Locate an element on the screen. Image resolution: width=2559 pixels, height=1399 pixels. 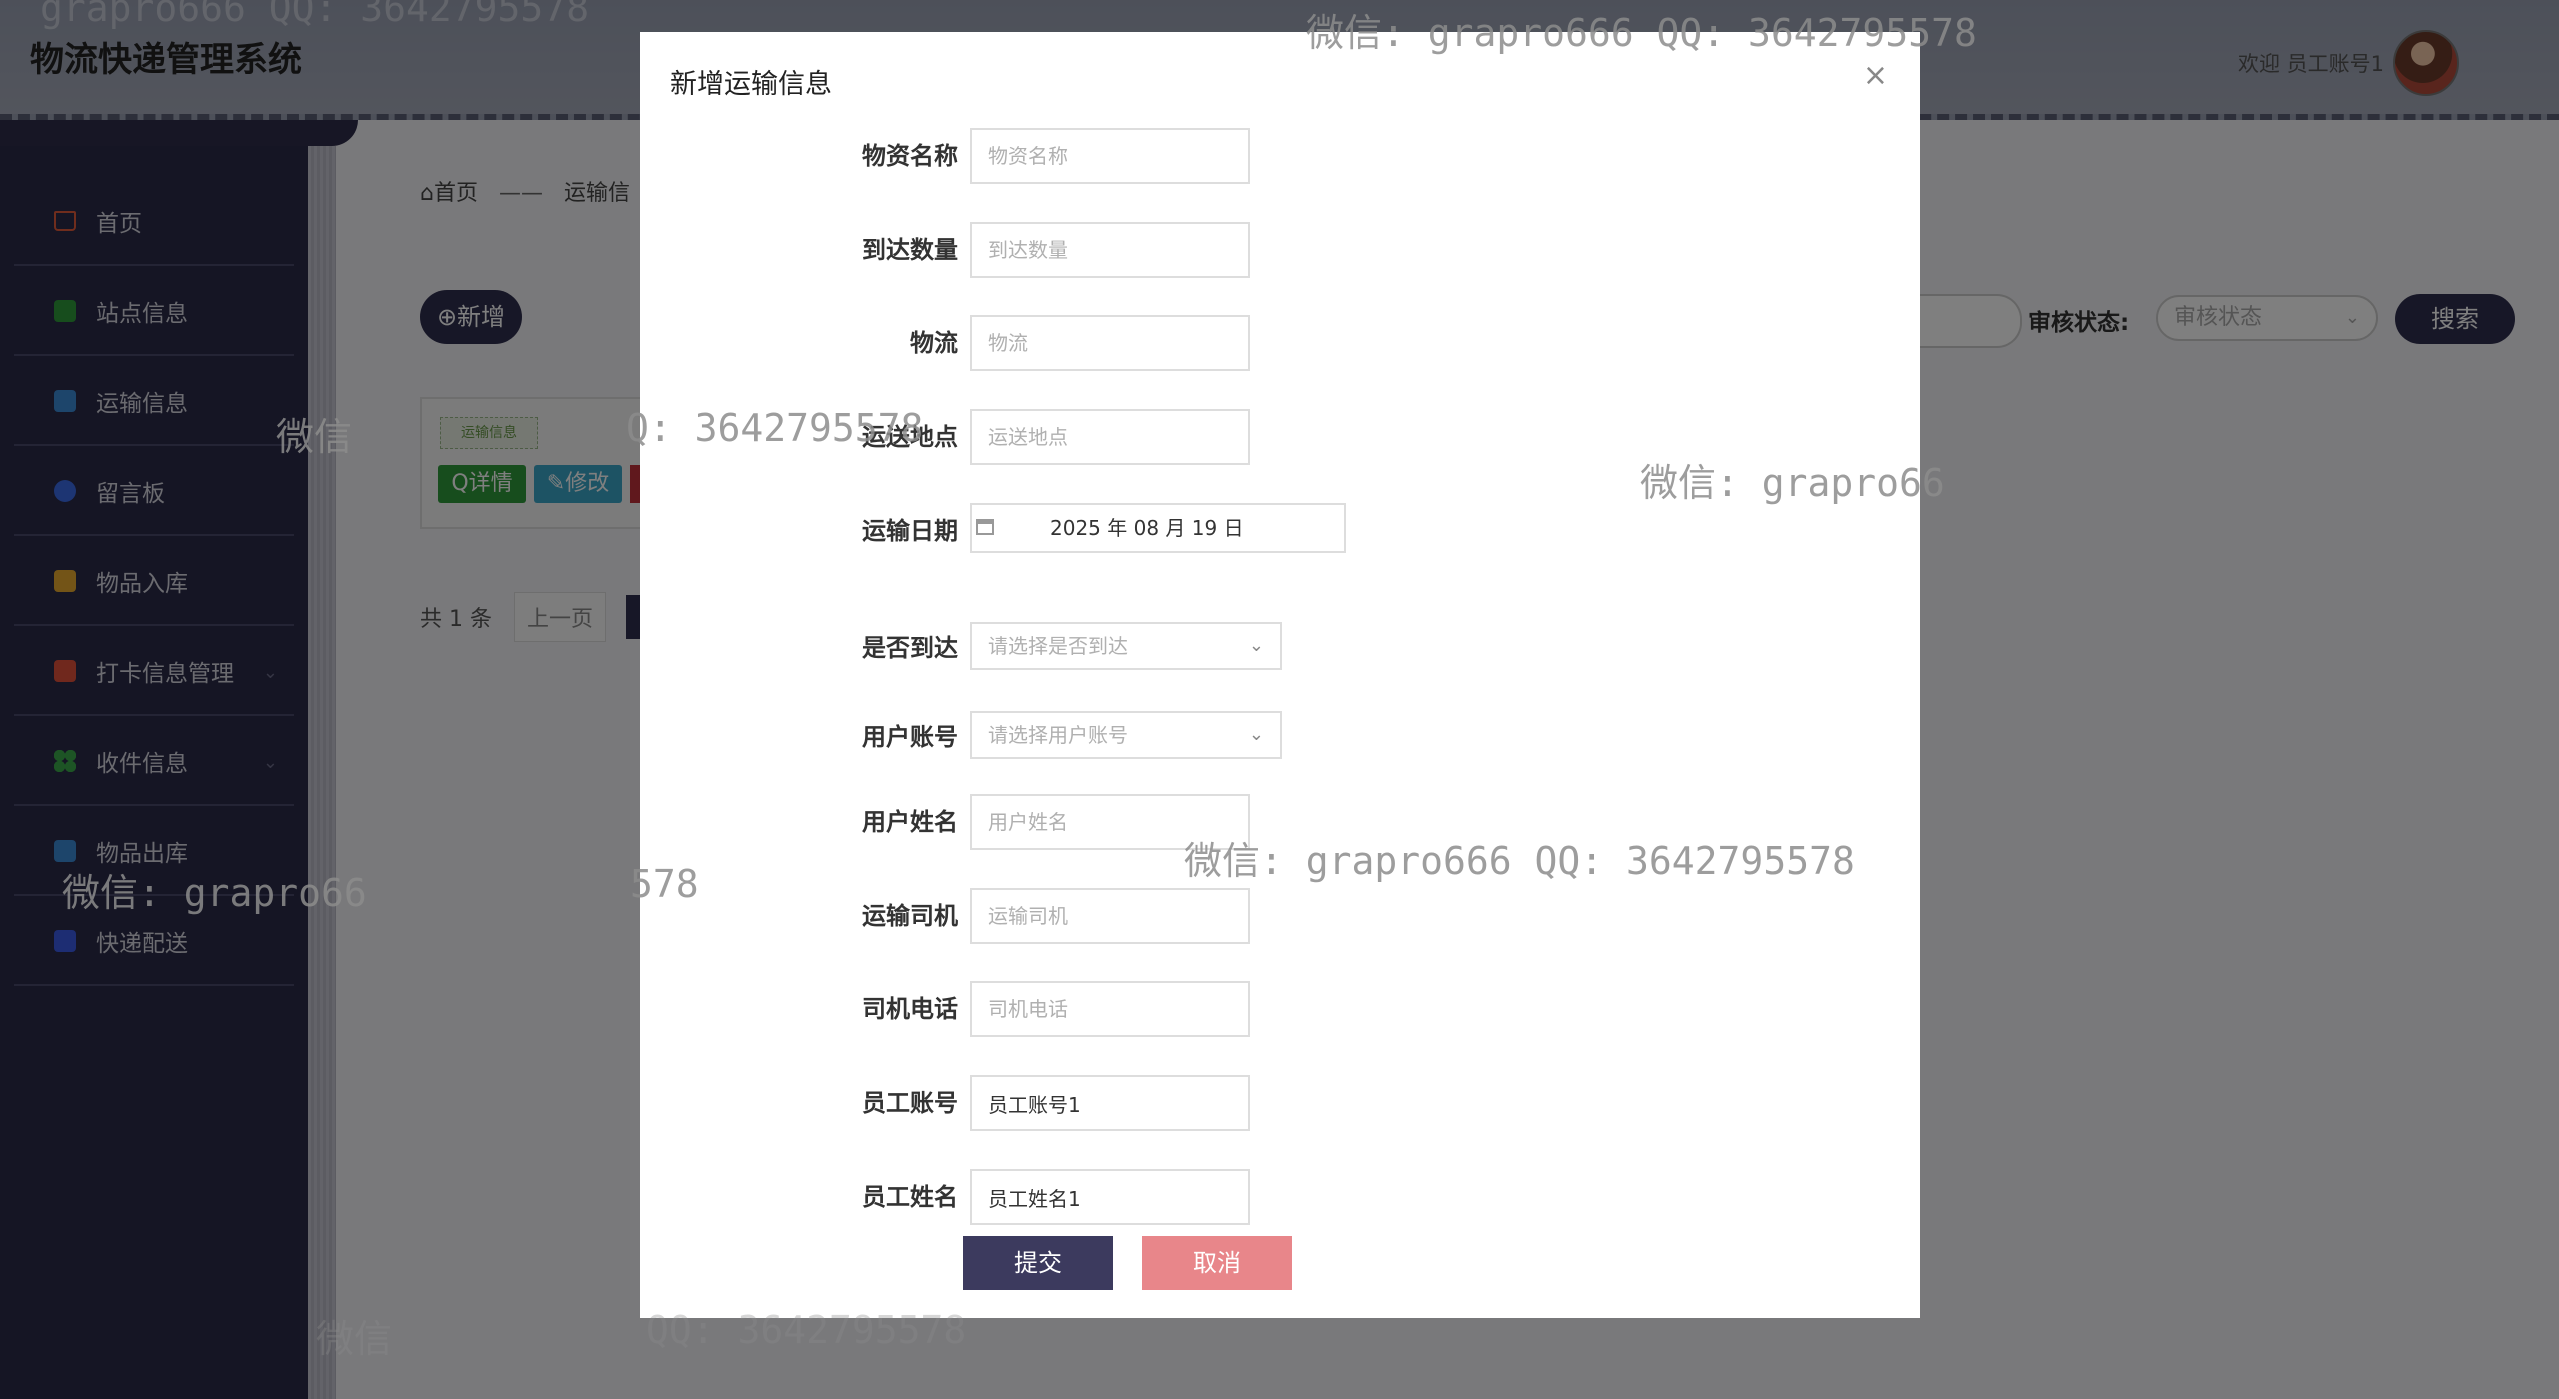
form-row-user-name: 用户姓名 is located at coordinates (1280, 822).